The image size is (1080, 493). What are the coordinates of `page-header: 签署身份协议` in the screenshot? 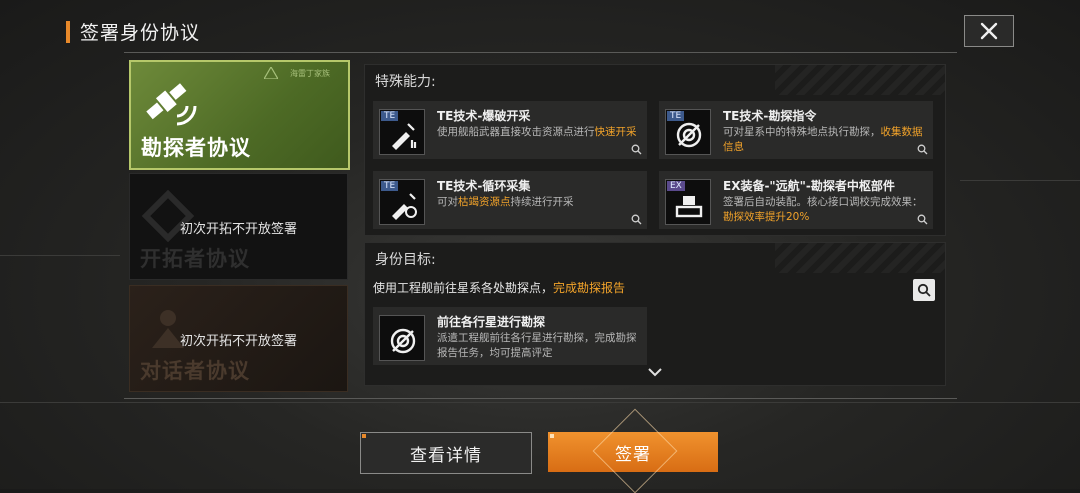 It's located at (133, 31).